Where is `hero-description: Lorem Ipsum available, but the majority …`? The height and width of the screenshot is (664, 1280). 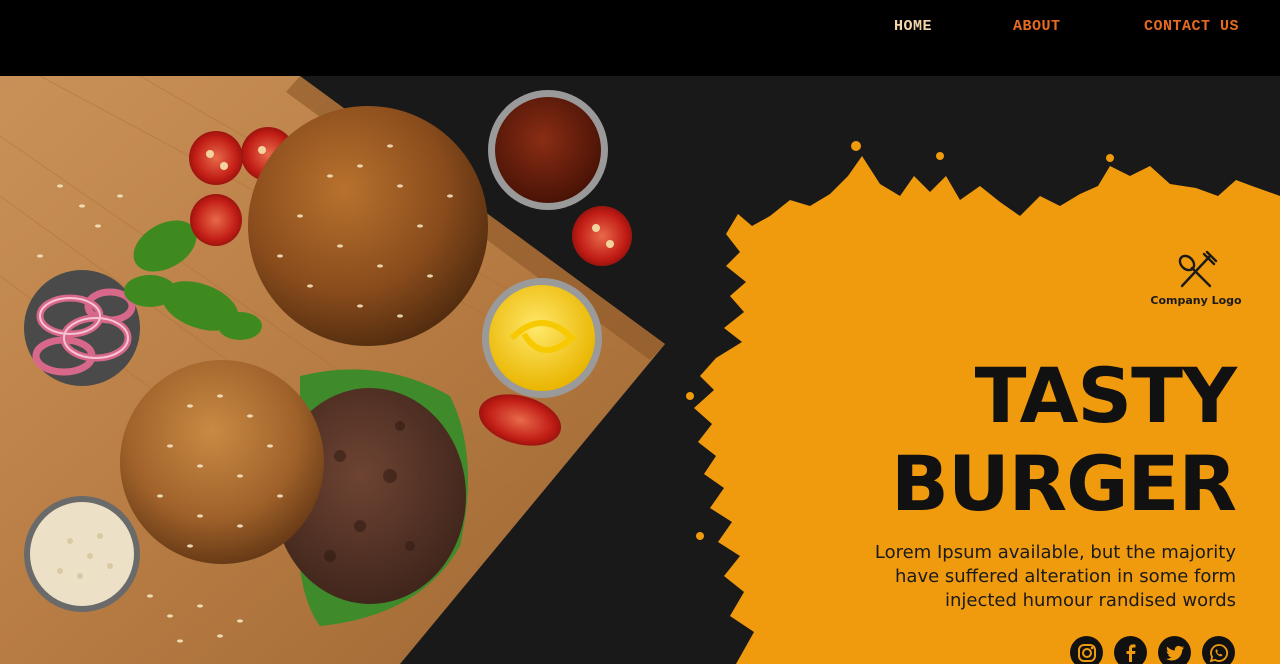
hero-description: Lorem Ipsum available, but the majority … is located at coordinates (1028, 577).